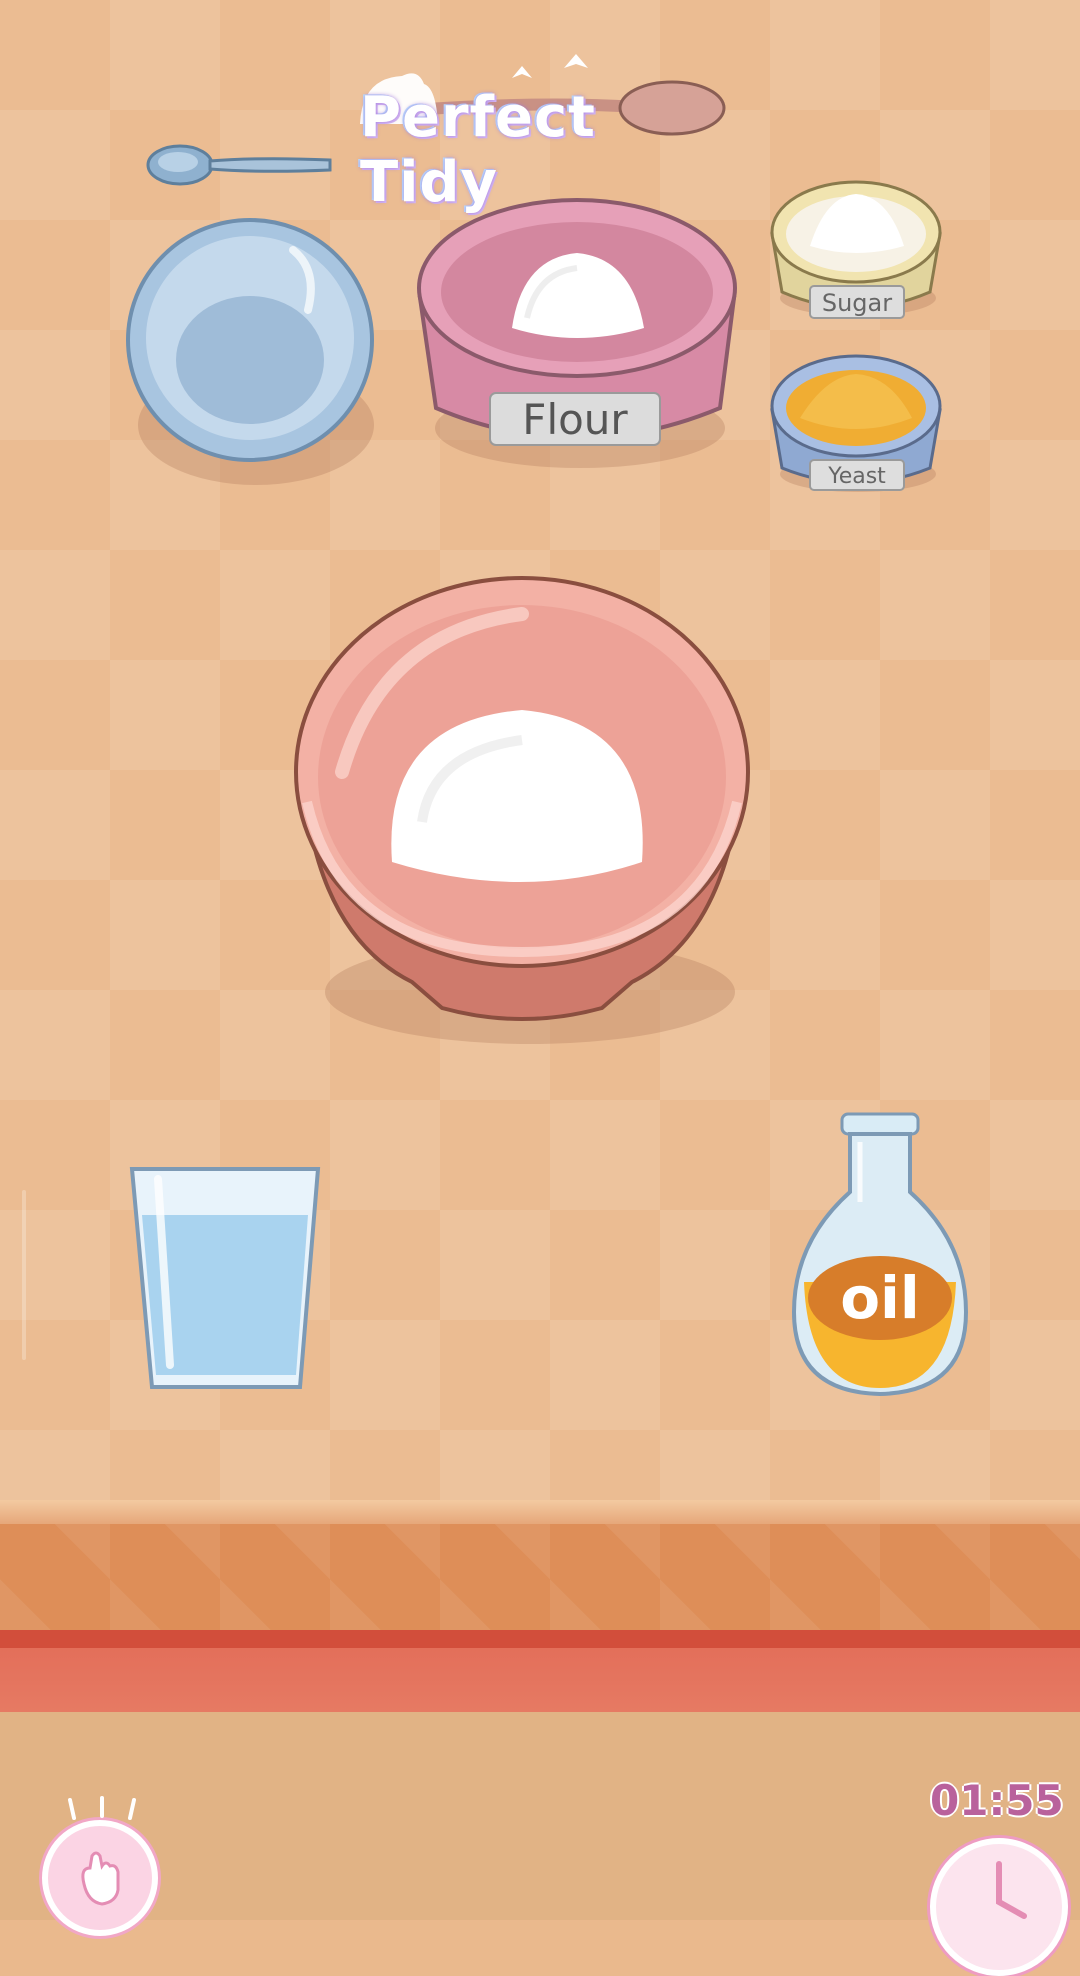 Image resolution: width=1080 pixels, height=1976 pixels. Describe the element at coordinates (540, 1671) in the screenshot. I see `counter-stripe` at that location.